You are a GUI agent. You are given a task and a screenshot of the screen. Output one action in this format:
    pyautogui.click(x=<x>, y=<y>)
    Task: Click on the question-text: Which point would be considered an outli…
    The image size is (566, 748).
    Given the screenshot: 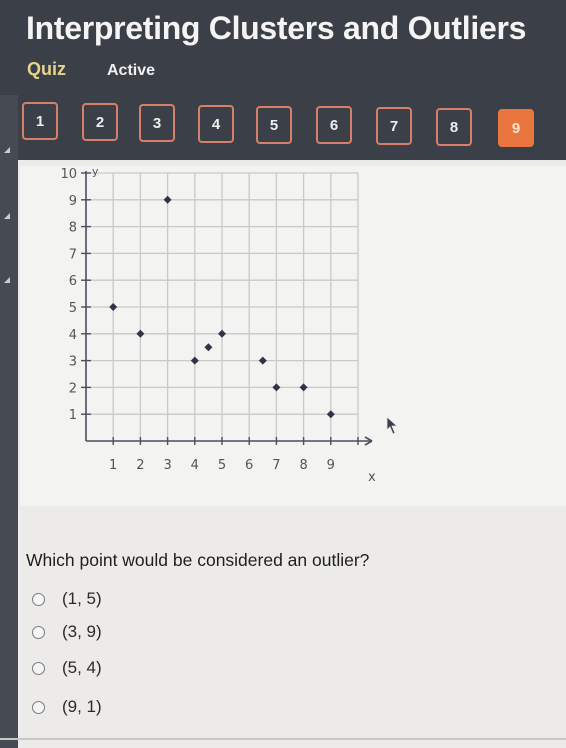 What is the action you would take?
    pyautogui.click(x=198, y=560)
    